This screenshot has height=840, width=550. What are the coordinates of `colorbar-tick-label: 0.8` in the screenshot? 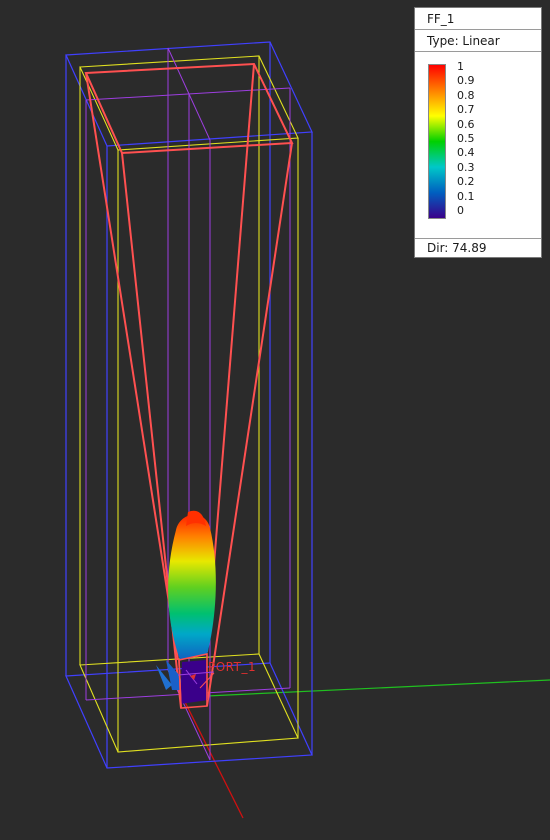 It's located at (466, 95).